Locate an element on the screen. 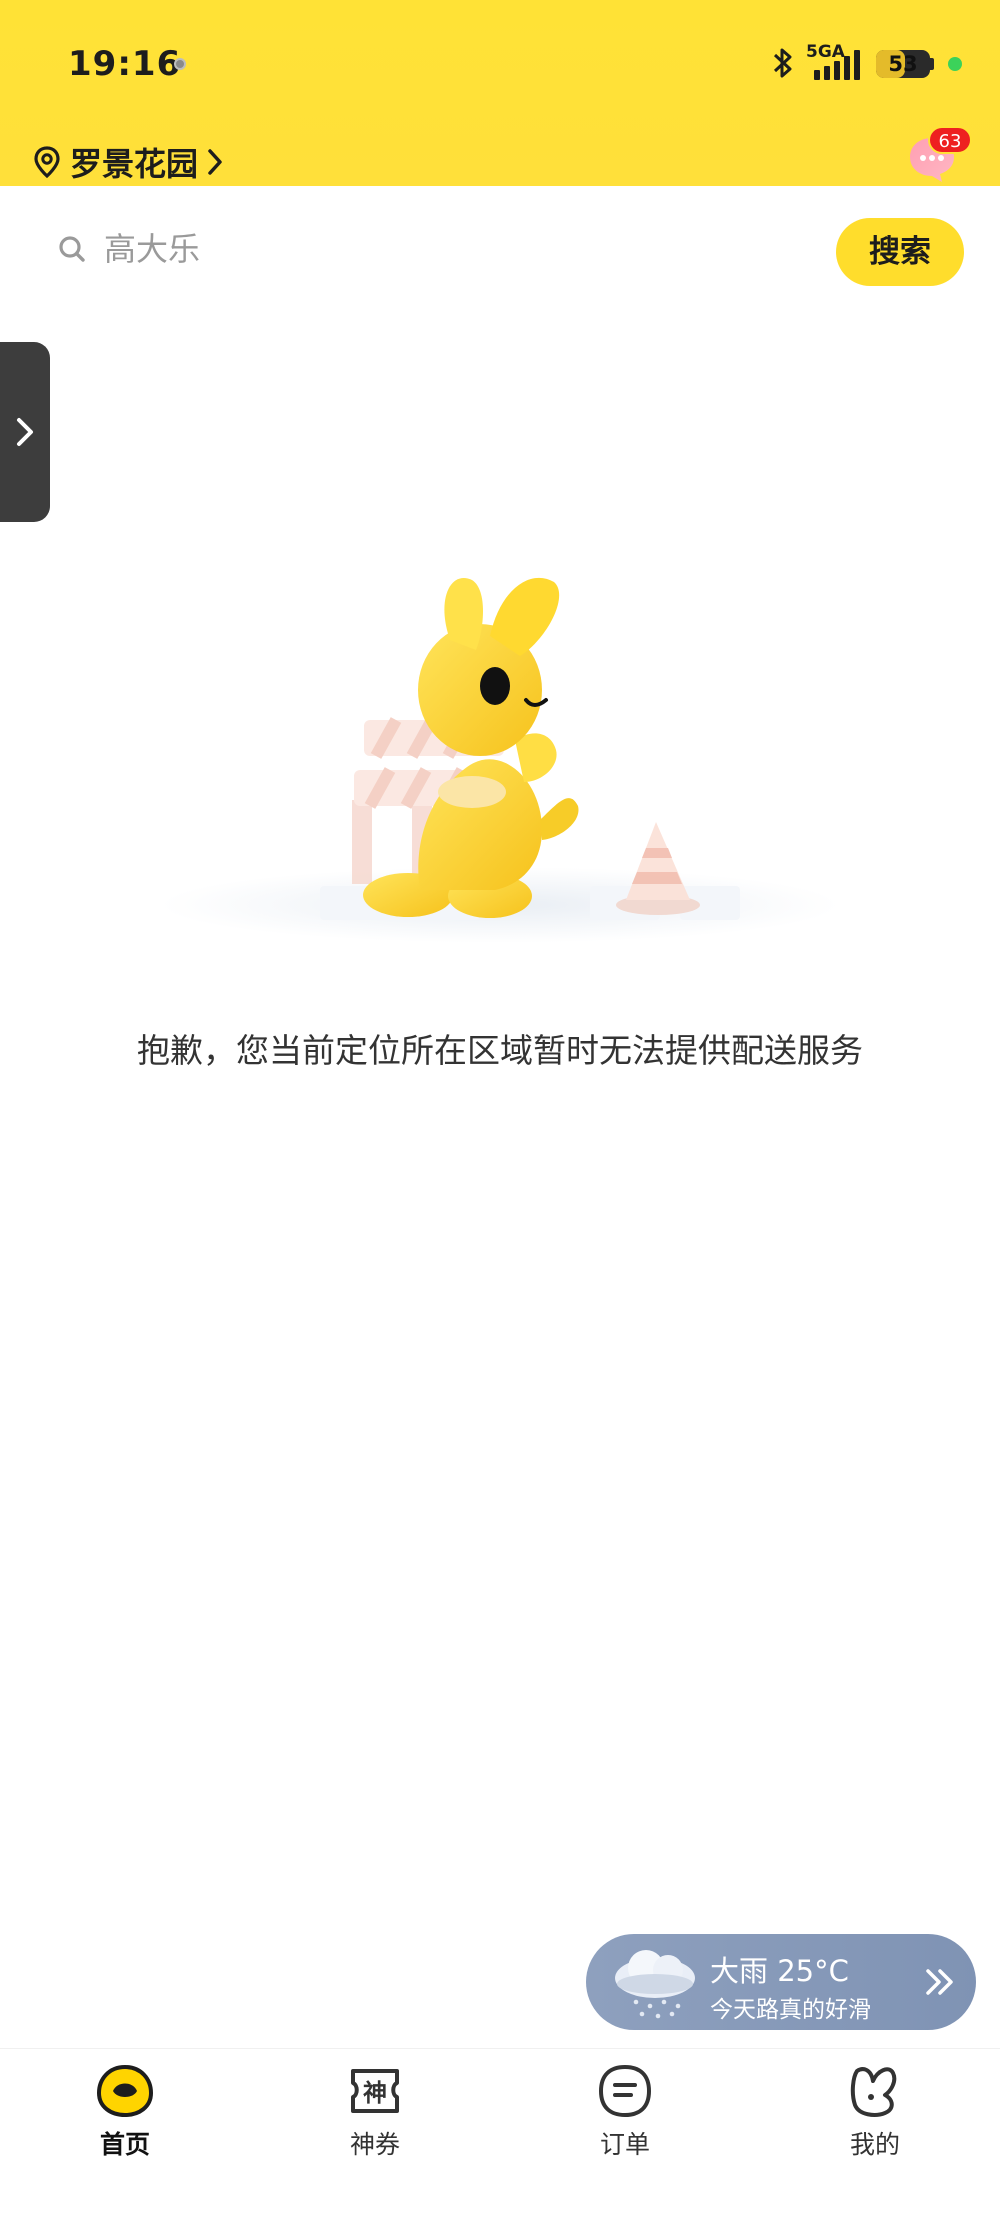  battery-icon: 53 is located at coordinates (903, 64).